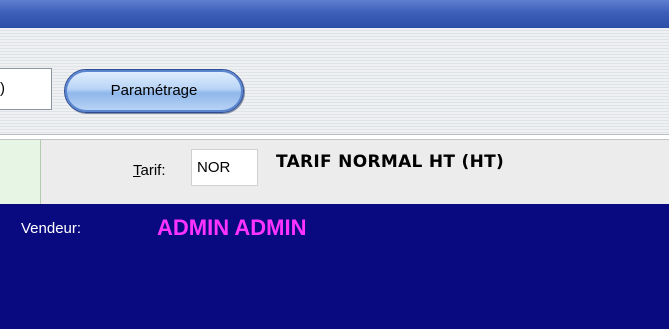 This screenshot has width=669, height=329. What do you see at coordinates (334, 14) in the screenshot?
I see `title-bar` at bounding box center [334, 14].